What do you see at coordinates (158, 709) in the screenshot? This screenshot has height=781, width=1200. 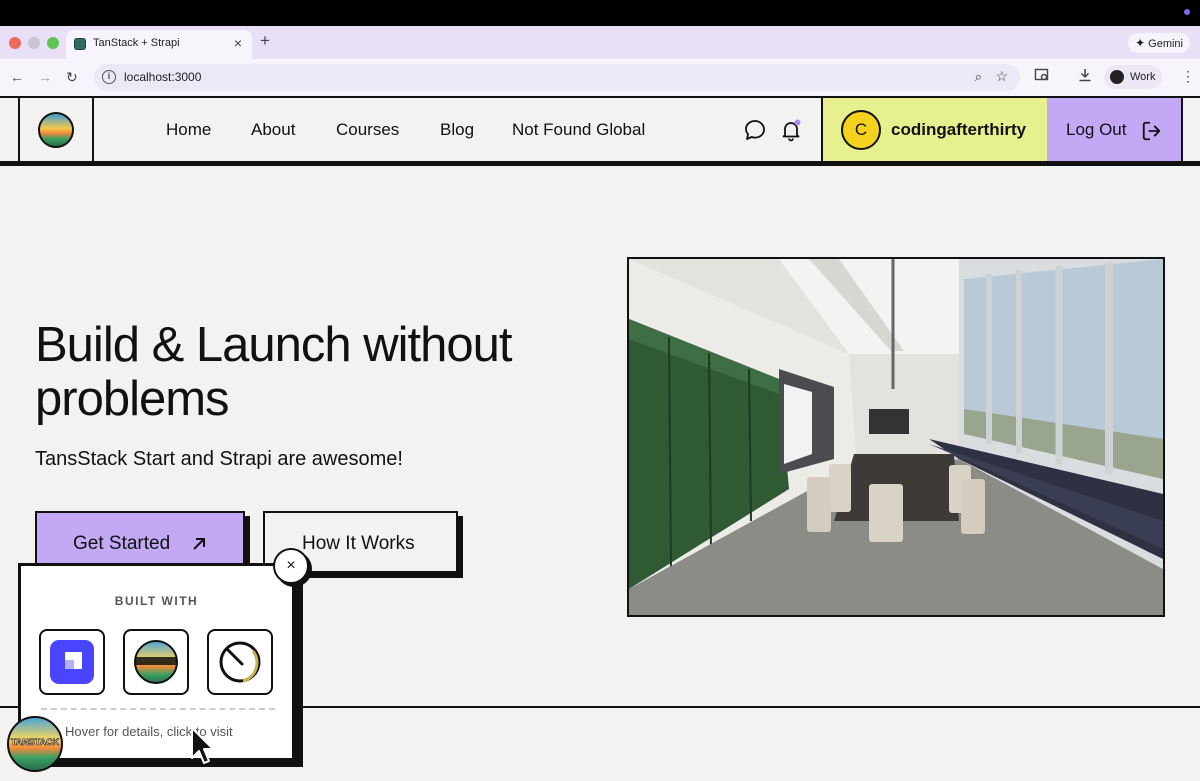 I see `popup-divider` at bounding box center [158, 709].